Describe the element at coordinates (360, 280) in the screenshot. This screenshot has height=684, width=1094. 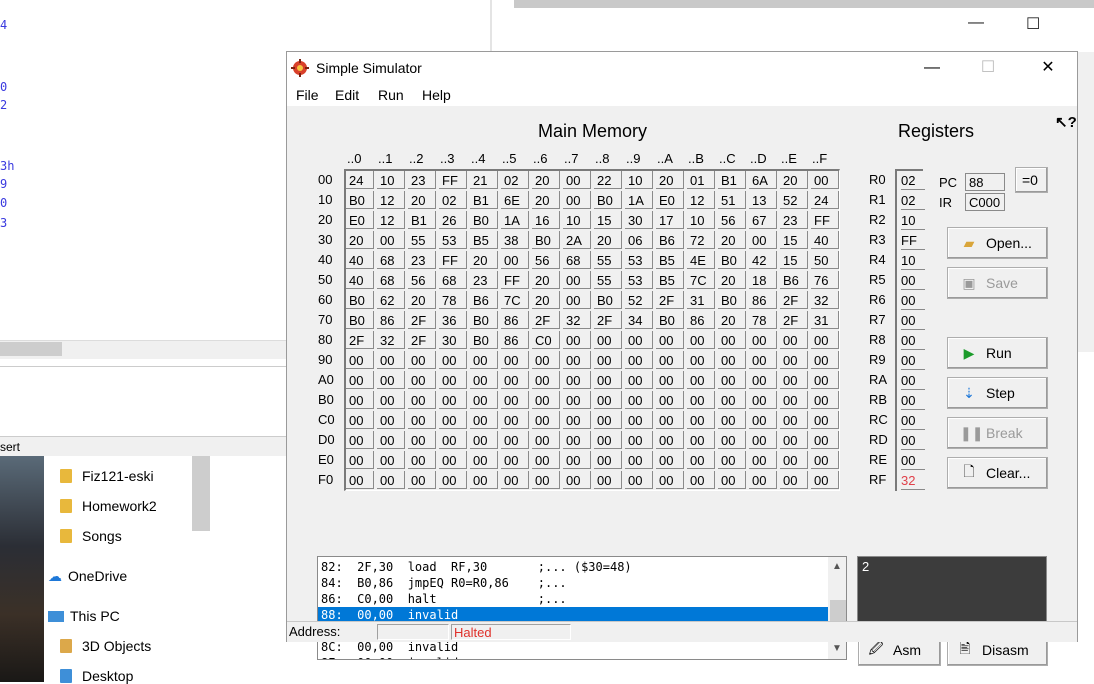
I see `memory-cell: 40` at that location.